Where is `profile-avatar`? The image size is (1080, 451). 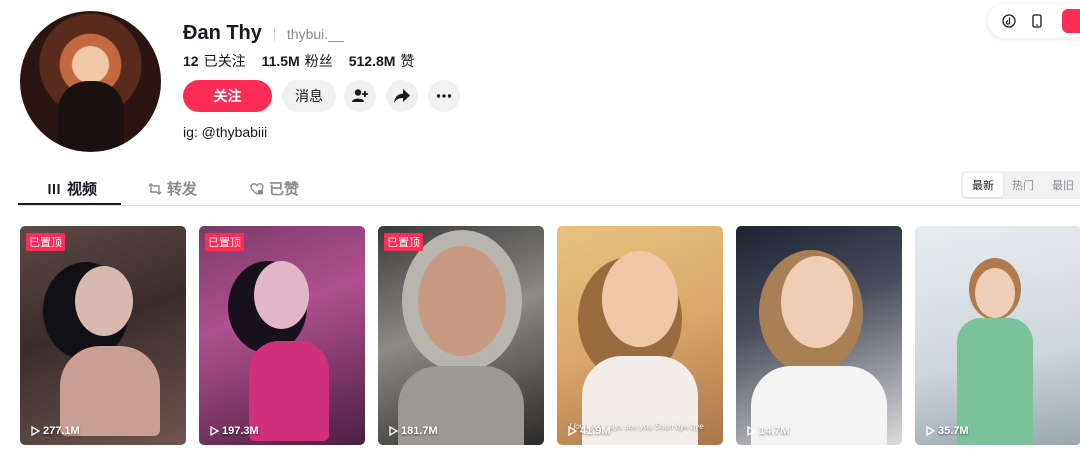
profile-avatar is located at coordinates (90, 81).